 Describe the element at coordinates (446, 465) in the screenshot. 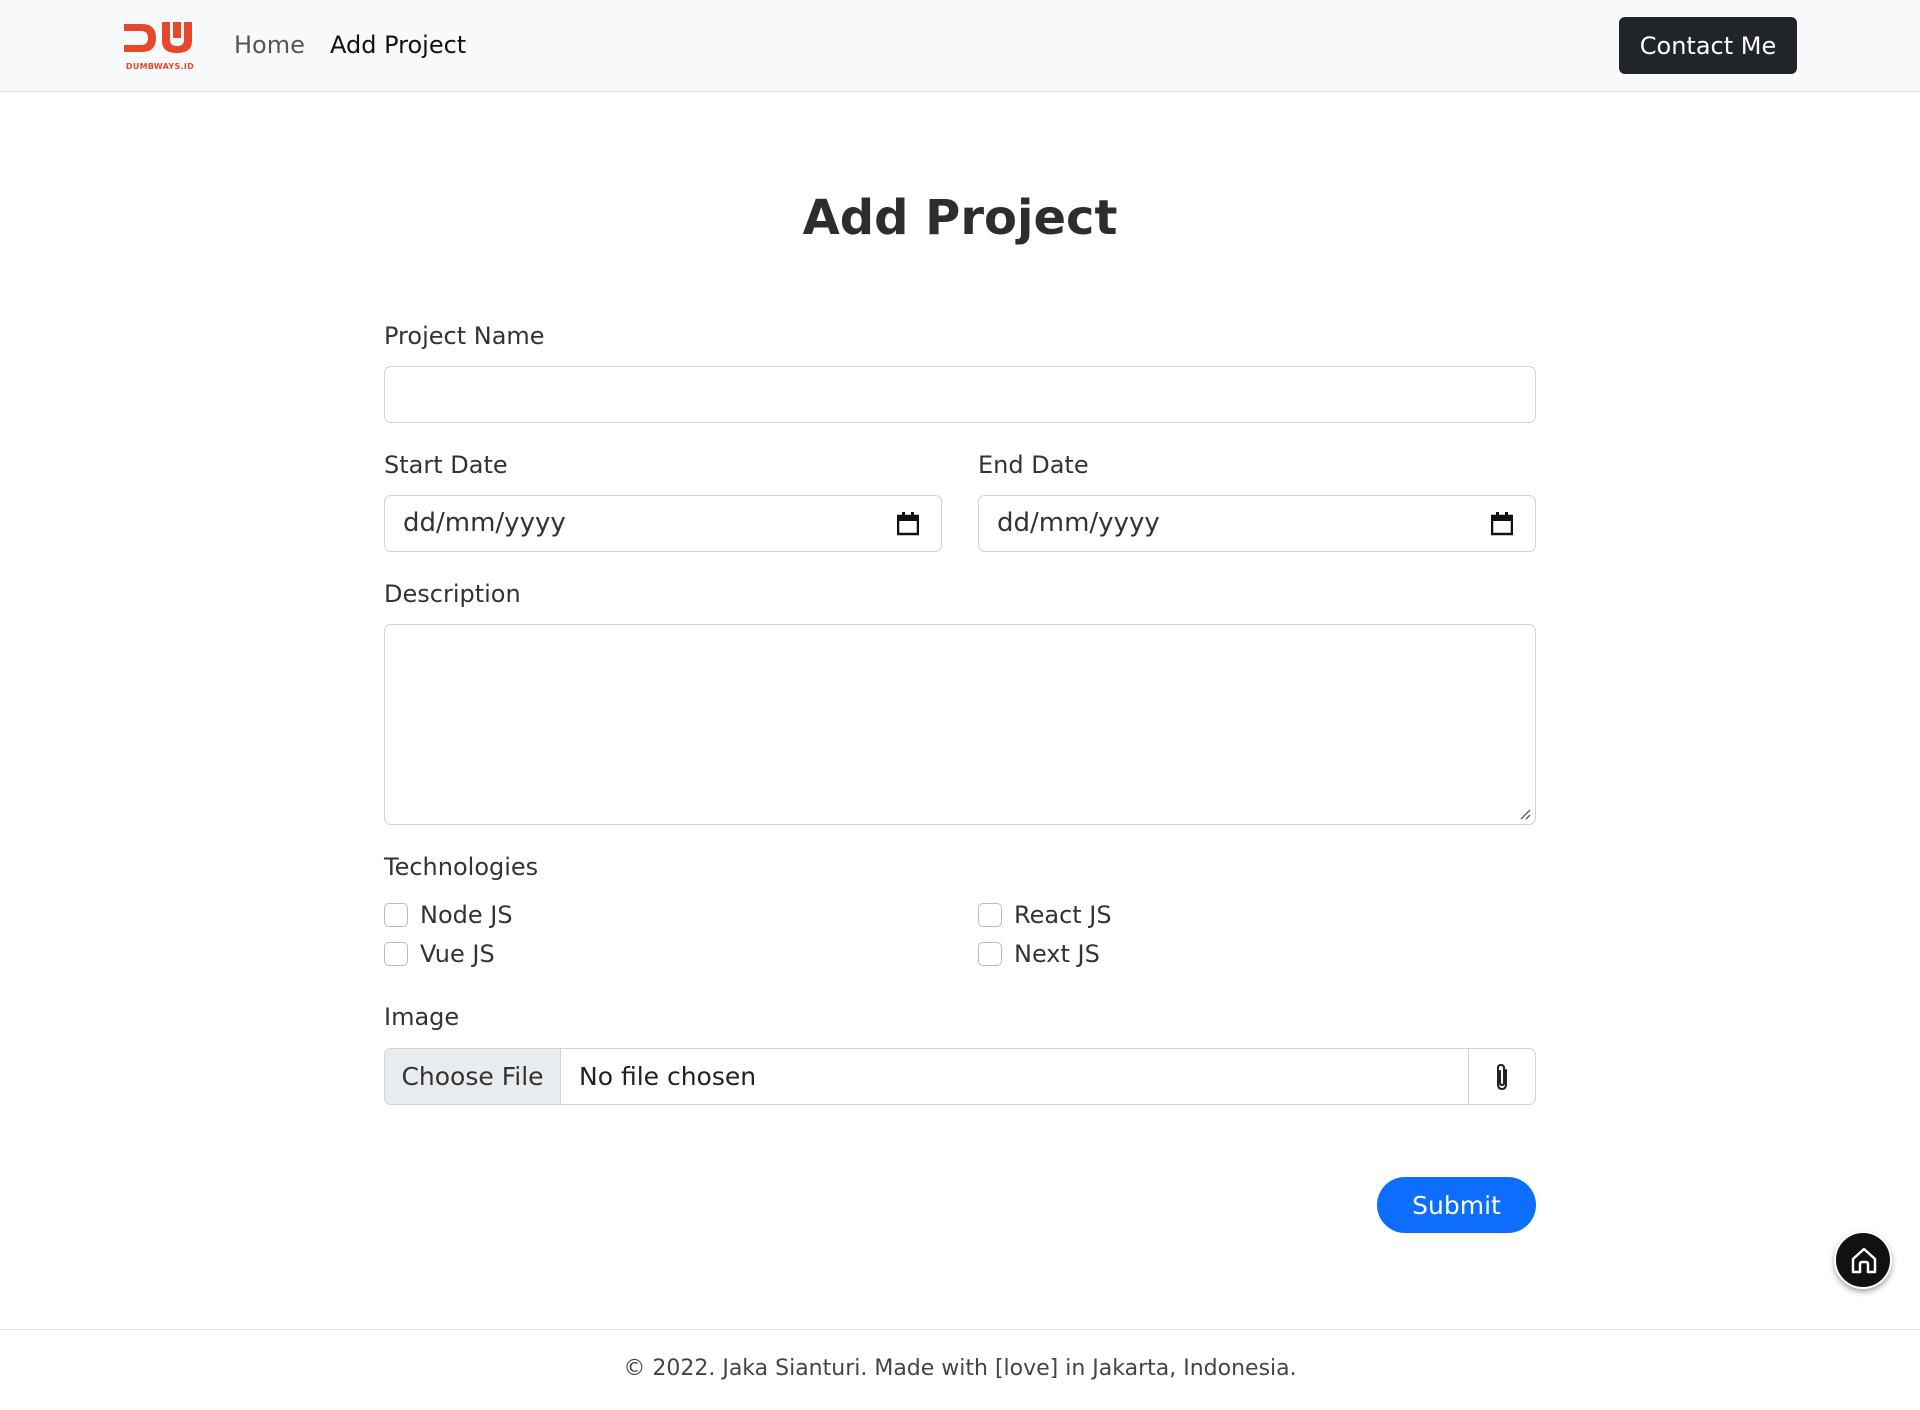

I see `start-date-label: Start Date` at that location.